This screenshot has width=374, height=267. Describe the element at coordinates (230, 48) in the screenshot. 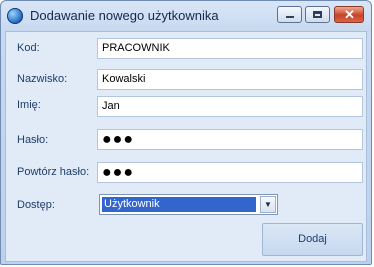

I see `kod-field: PRACOWNIK` at that location.